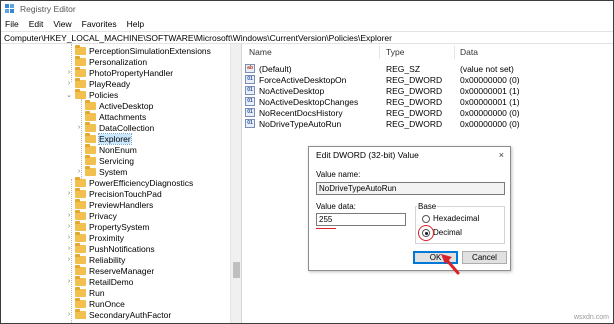 The width and height of the screenshot is (614, 324). What do you see at coordinates (99, 24) in the screenshot?
I see `menu-item-favorites: Favorites` at bounding box center [99, 24].